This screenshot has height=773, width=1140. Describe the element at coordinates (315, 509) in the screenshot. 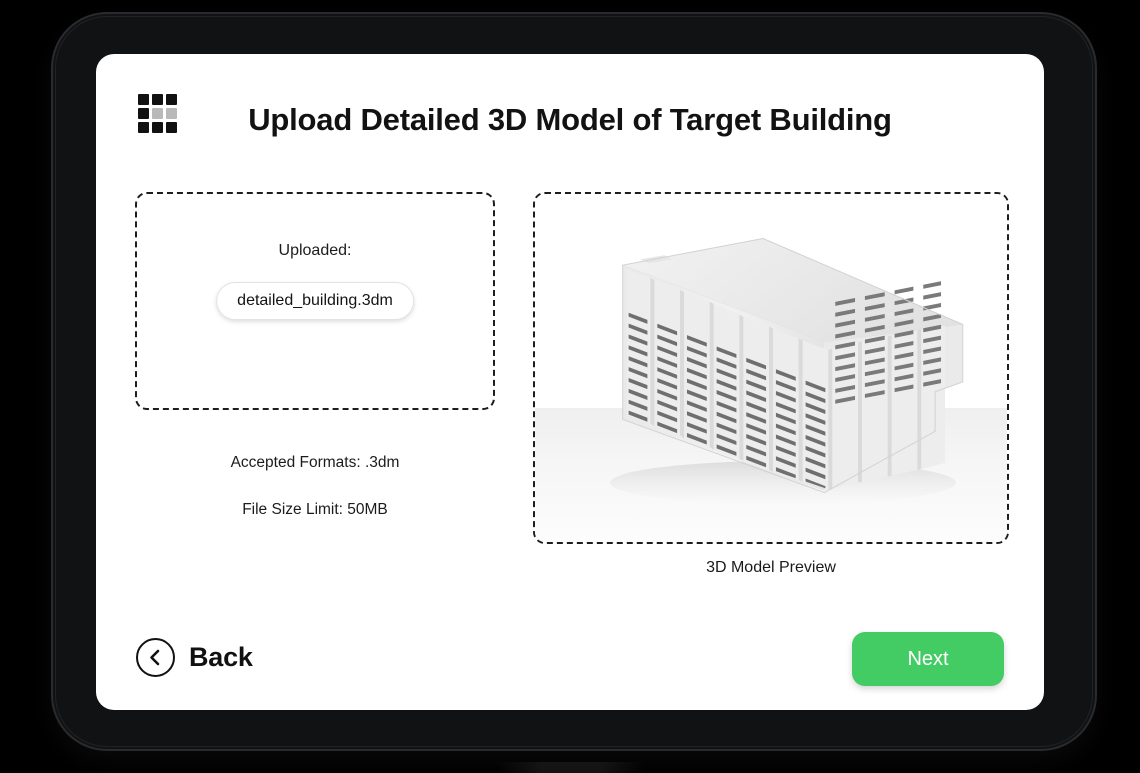

I see `file-size-limit-text: File Size Limit: 50MB` at that location.